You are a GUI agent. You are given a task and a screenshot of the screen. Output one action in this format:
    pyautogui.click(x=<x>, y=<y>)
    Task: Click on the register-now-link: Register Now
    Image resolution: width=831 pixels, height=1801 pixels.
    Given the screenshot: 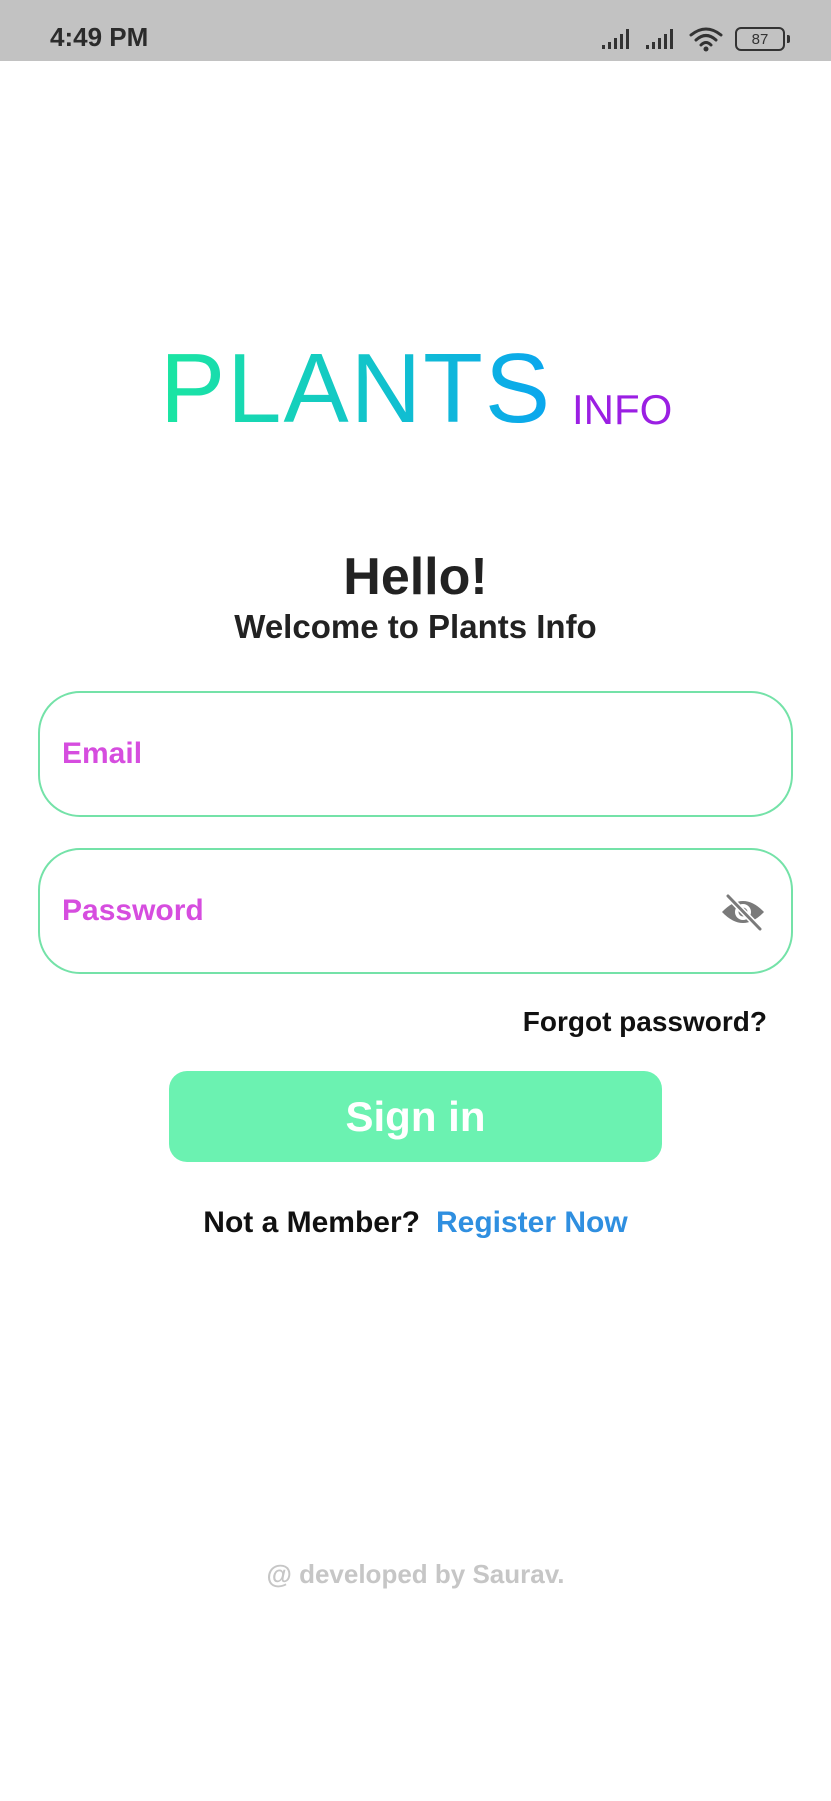 What is the action you would take?
    pyautogui.click(x=532, y=1223)
    